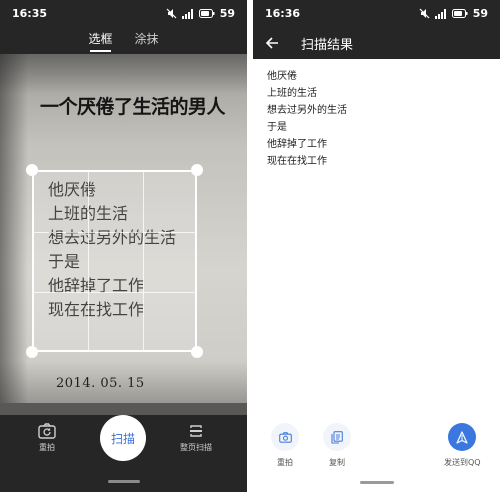 The height and width of the screenshot is (492, 500). I want to click on desk-edge, so click(123, 409).